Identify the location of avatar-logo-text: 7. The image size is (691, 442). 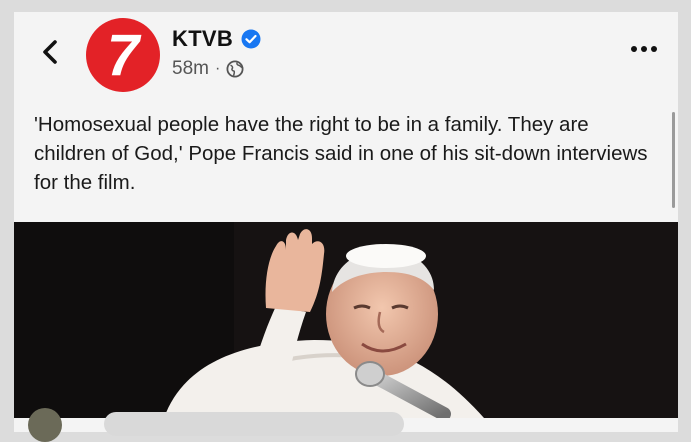
(123, 55).